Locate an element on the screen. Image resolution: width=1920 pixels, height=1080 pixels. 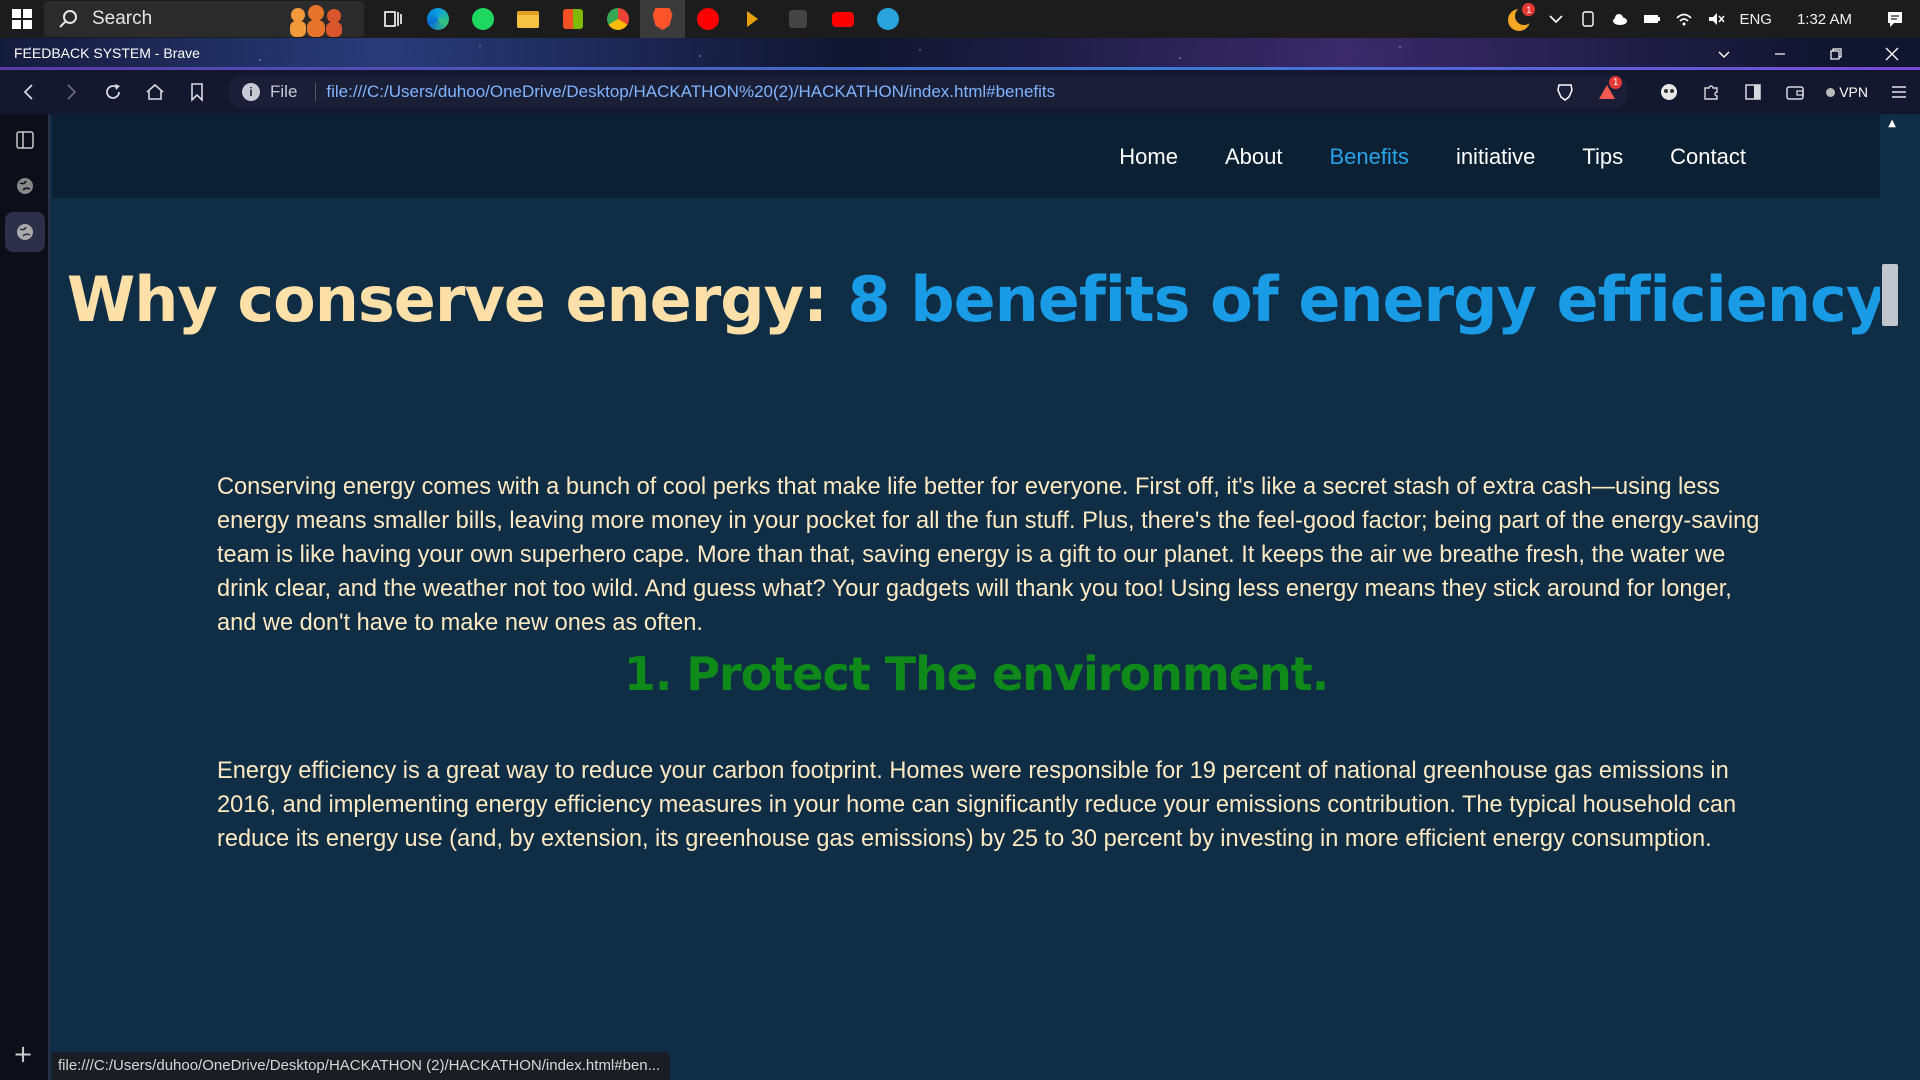
home-icon is located at coordinates (155, 92).